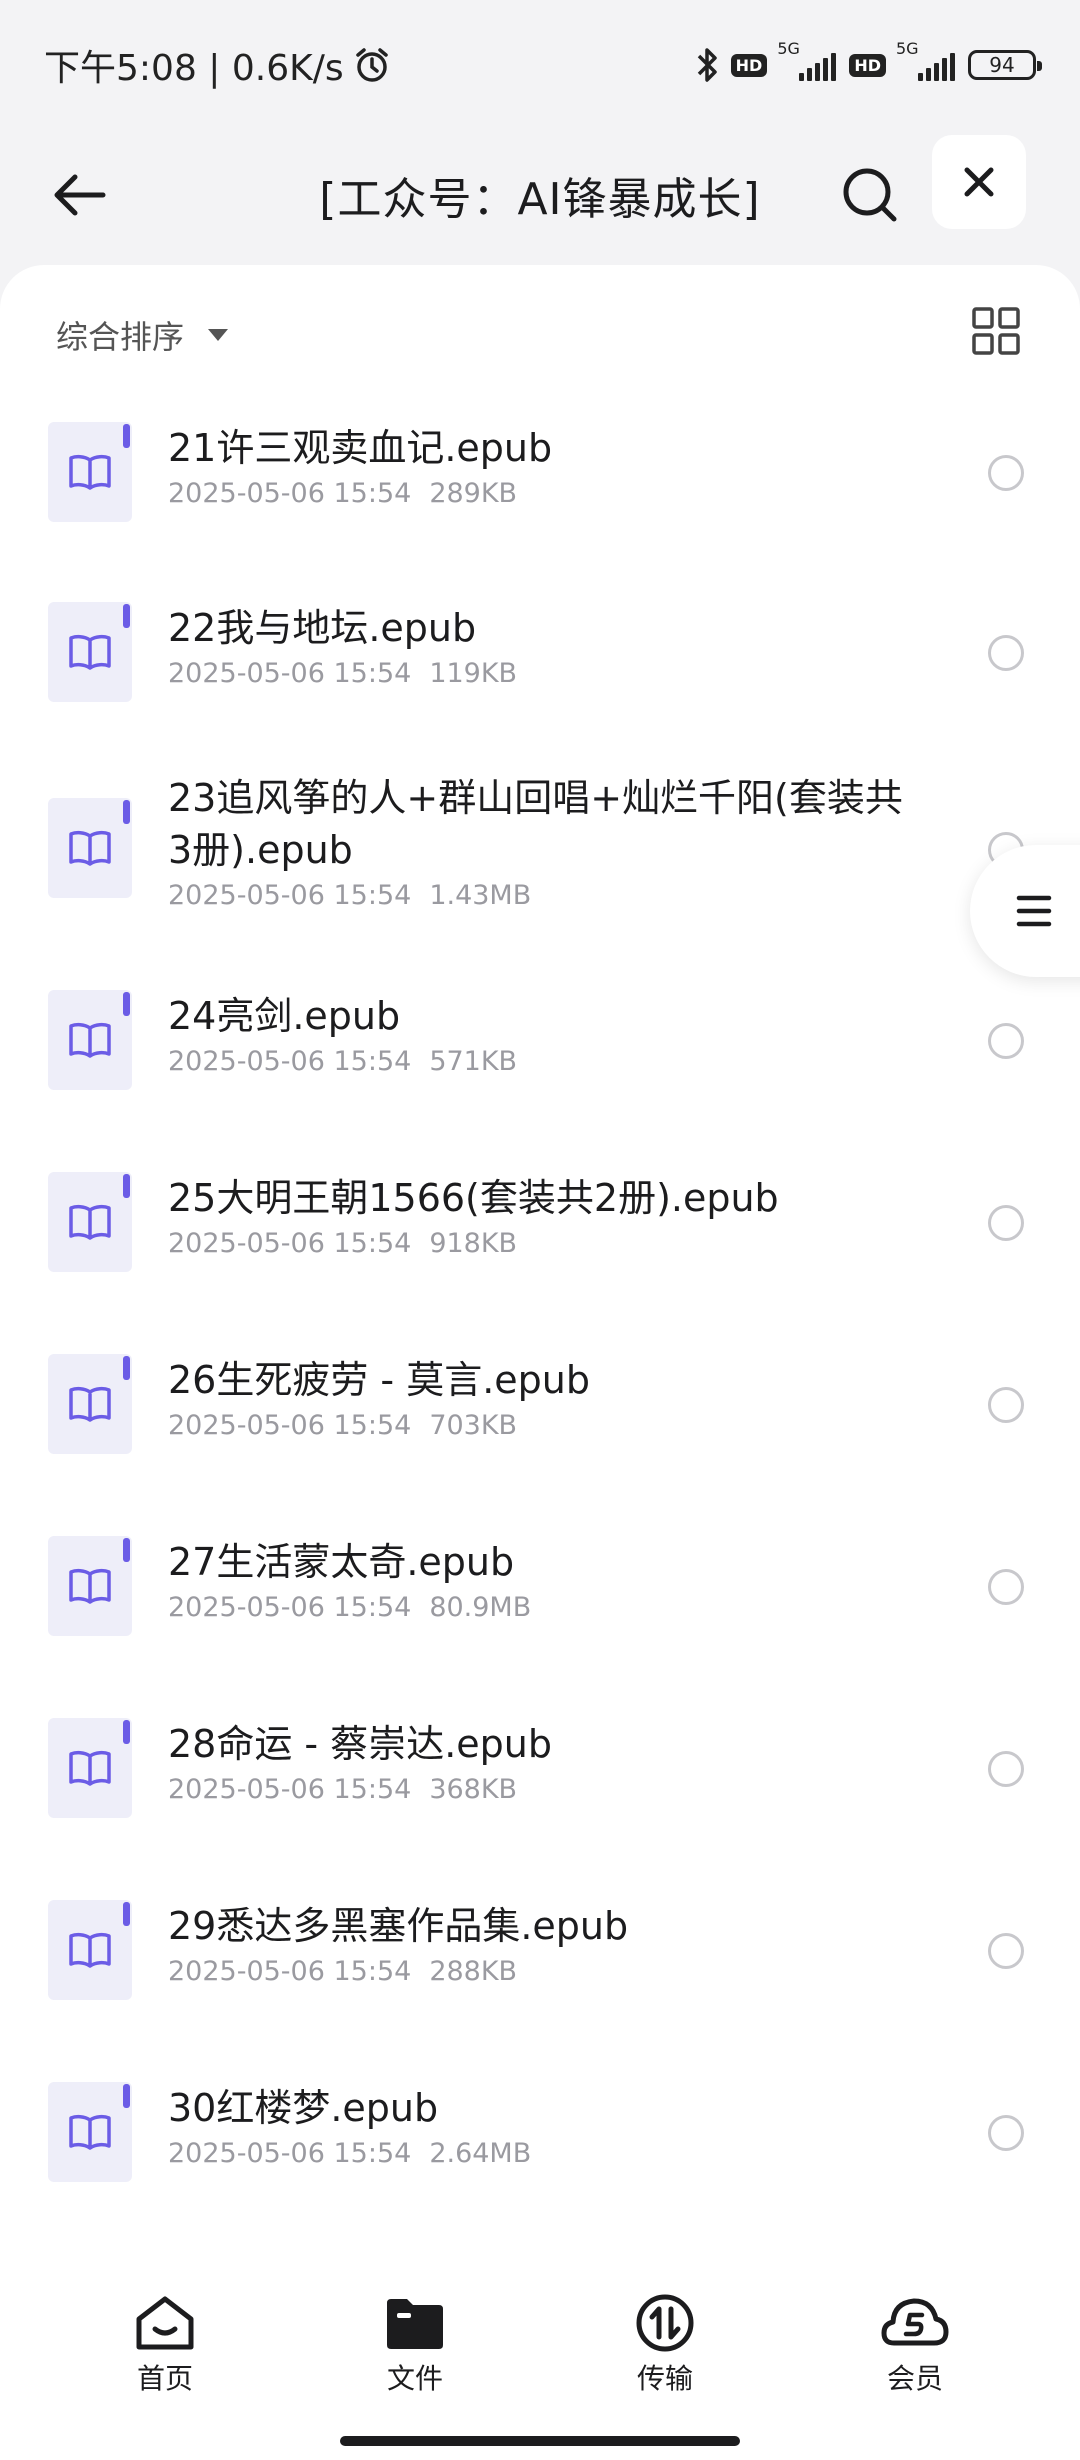 Image resolution: width=1080 pixels, height=2460 pixels. I want to click on file-size: 703KB, so click(473, 1425).